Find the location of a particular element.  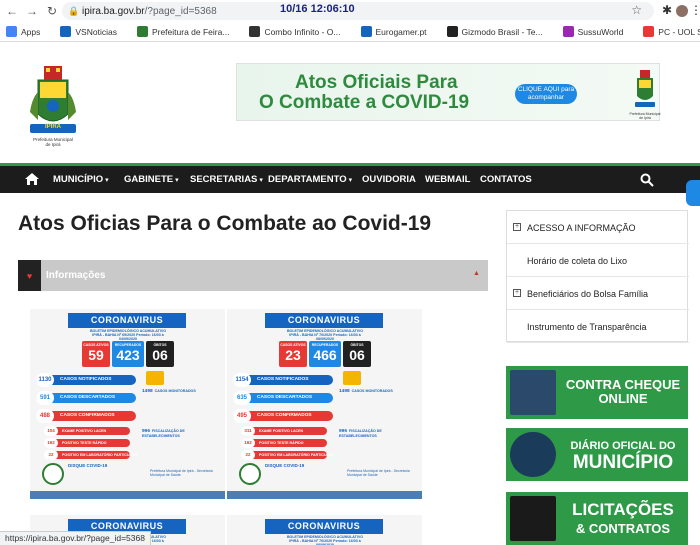

stat-value: 06 is located at coordinates (357, 355).